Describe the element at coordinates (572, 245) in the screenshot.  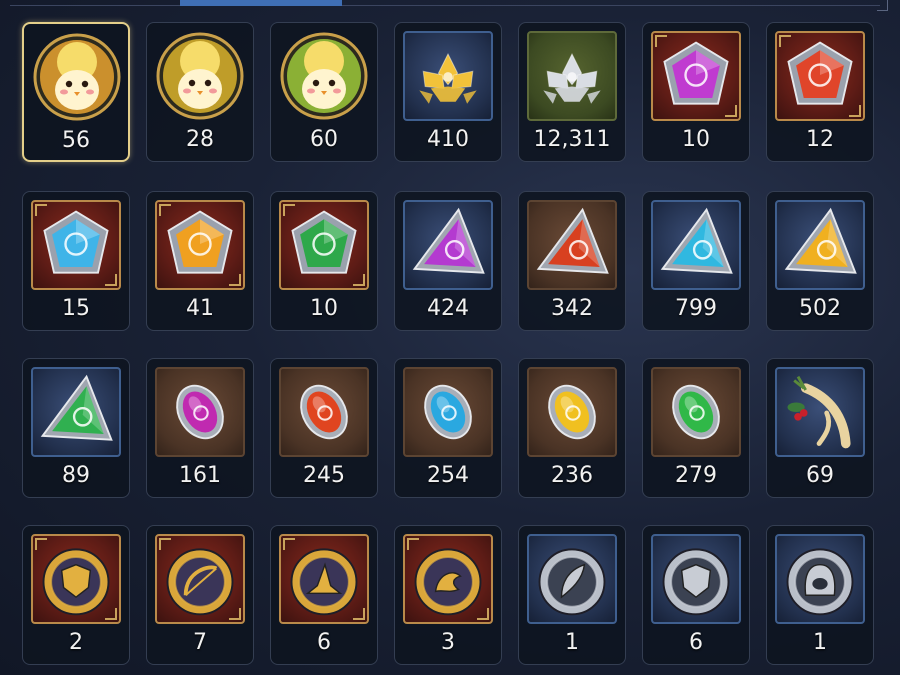
I see `fire-triangle-gem-icon` at that location.